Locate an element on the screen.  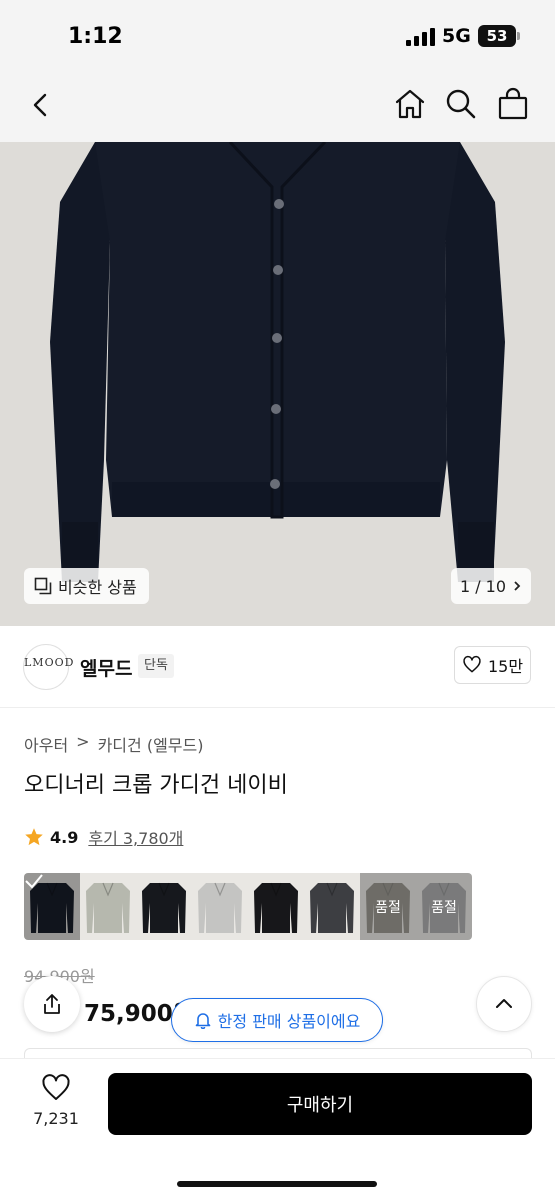
cart-button is located at coordinates (513, 104).